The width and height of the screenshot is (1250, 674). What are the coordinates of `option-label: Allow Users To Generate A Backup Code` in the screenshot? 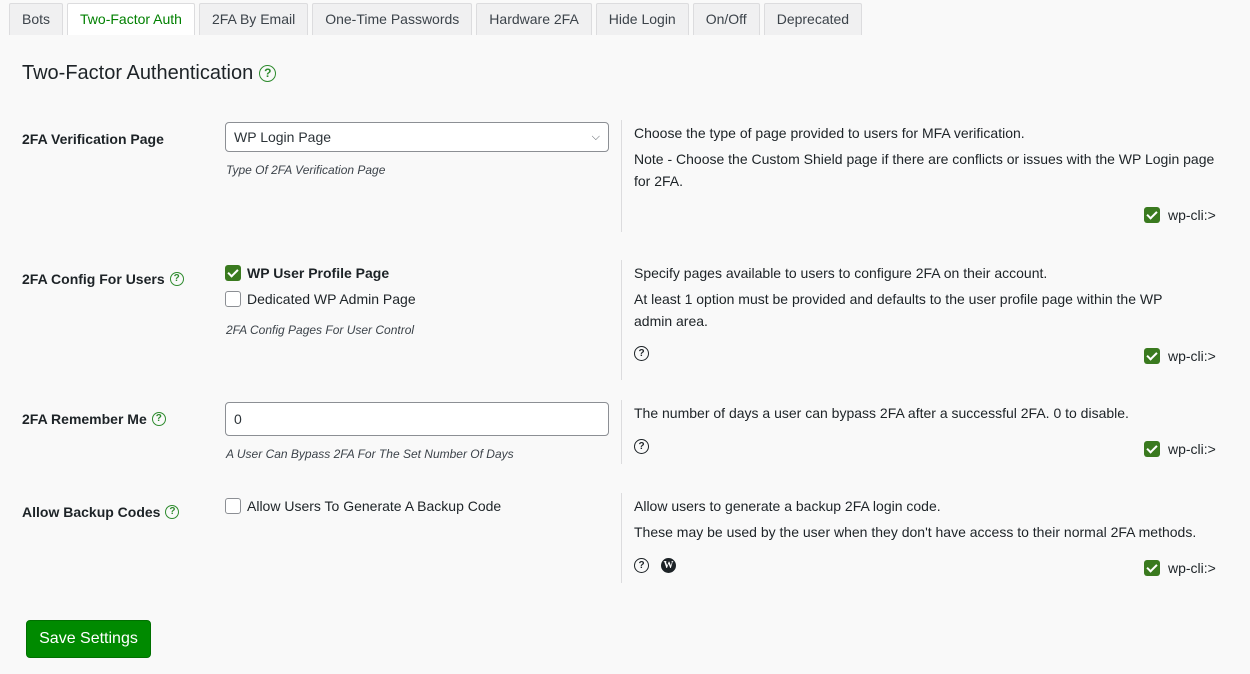 It's located at (374, 506).